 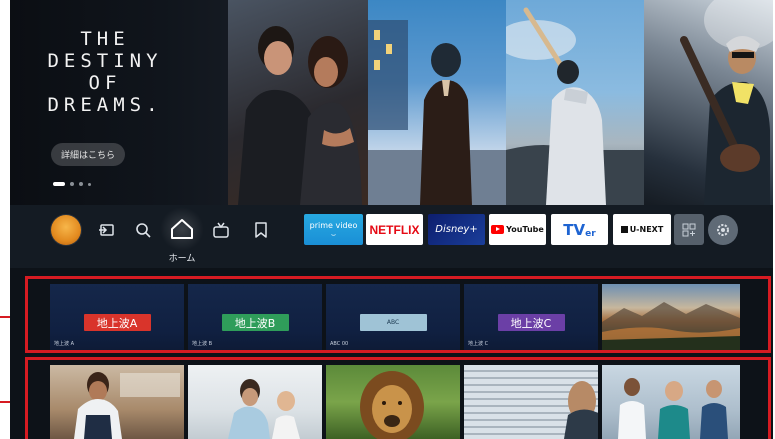 I want to click on hero-pagination, so click(x=72, y=184).